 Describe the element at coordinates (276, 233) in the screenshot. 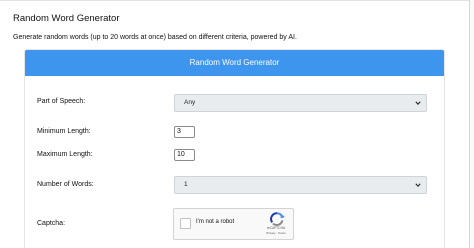

I see `recaptcha-links: Privacy - Terms` at that location.